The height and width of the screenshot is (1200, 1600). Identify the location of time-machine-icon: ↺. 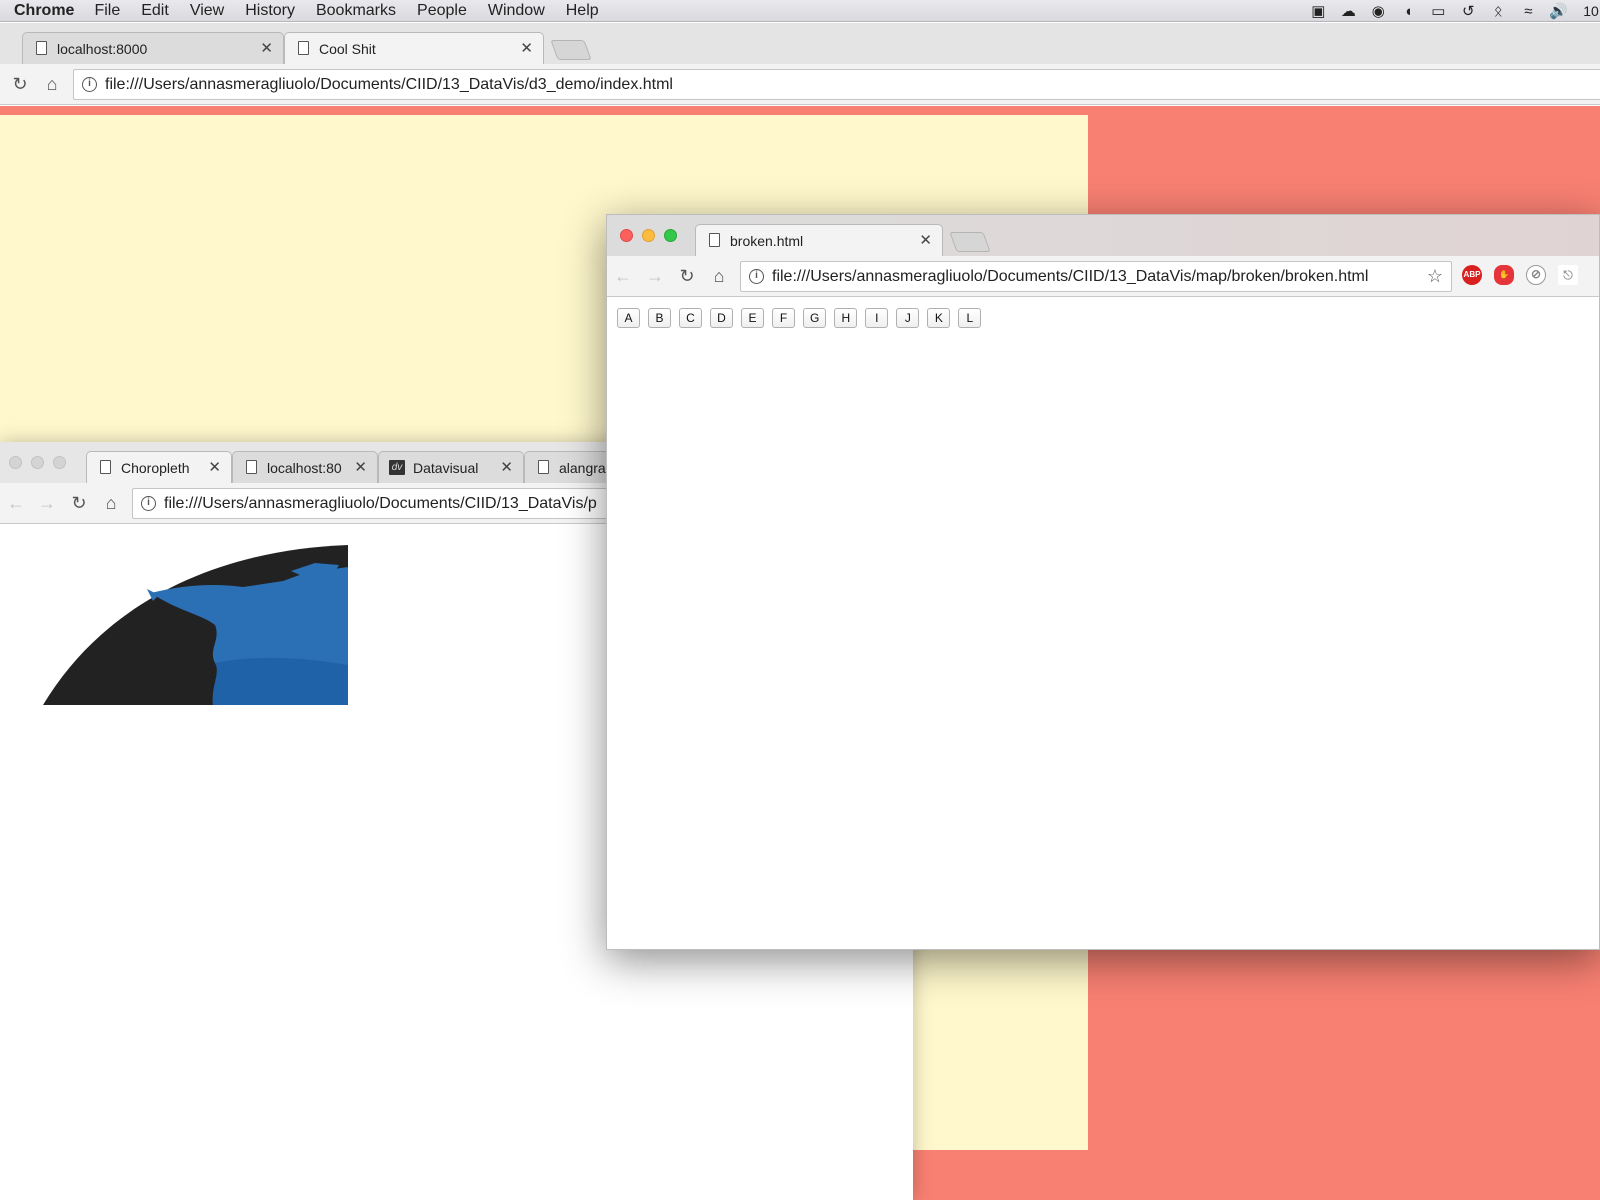
(1468, 11).